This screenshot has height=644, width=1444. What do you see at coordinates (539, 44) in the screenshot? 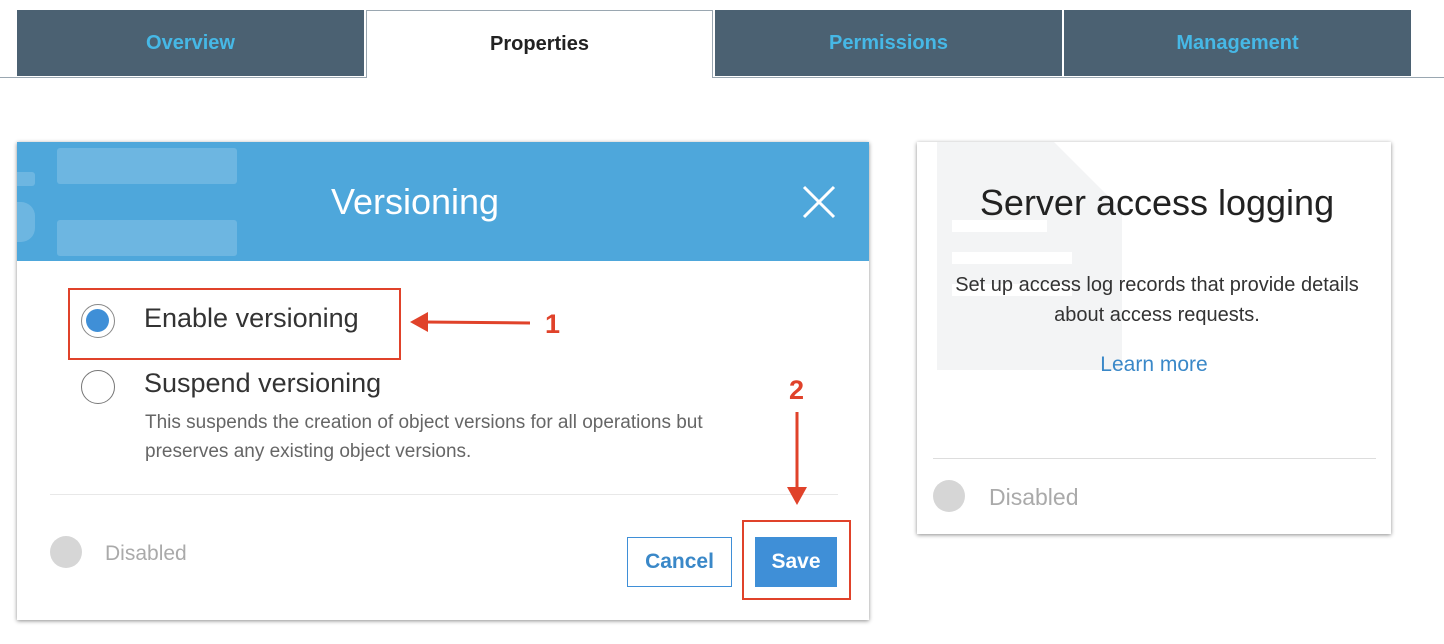
I see `tab-properties: Properties` at bounding box center [539, 44].